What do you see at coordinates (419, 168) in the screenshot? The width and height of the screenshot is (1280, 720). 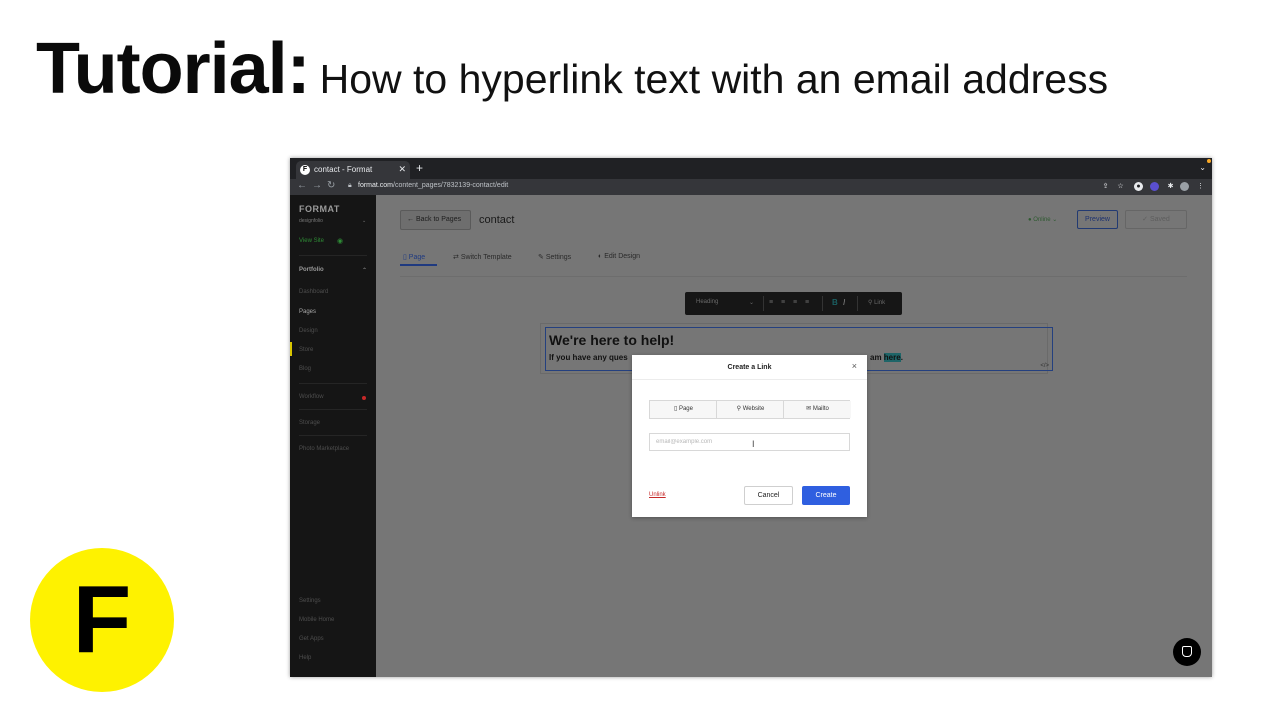 I see `new-tab-button: +` at bounding box center [419, 168].